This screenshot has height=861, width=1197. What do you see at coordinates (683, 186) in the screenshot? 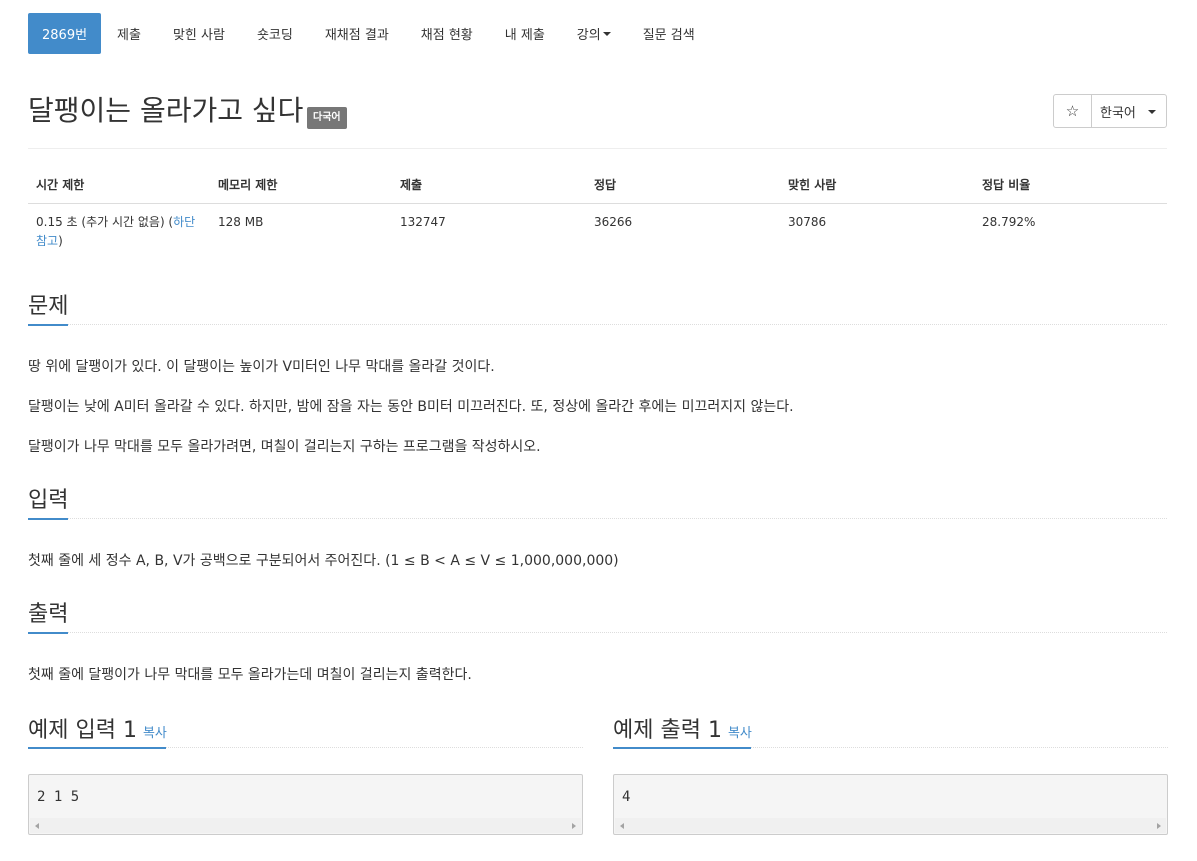
I see `header-accepted: 정답` at bounding box center [683, 186].